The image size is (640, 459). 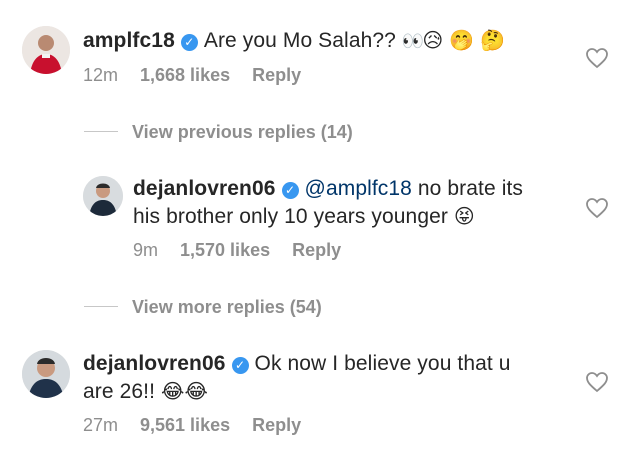 What do you see at coordinates (382, 363) in the screenshot?
I see `comment-body-line1: Ok now I believe you that u` at bounding box center [382, 363].